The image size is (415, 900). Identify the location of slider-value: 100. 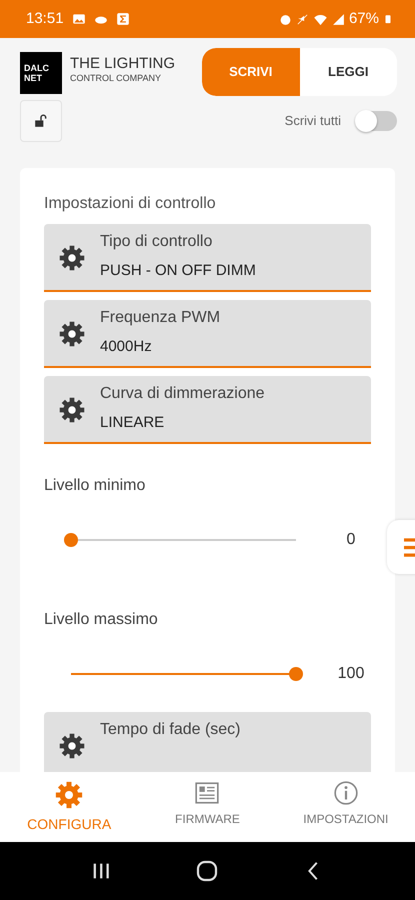
(351, 674).